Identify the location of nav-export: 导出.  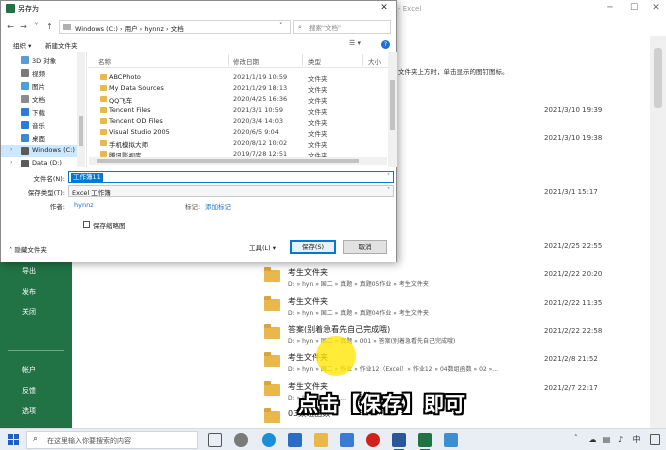
(29, 271).